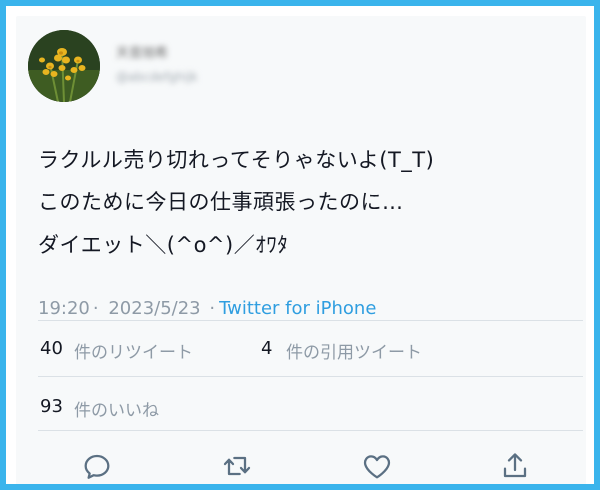 This screenshot has height=490, width=600. I want to click on avatar-flower-image, so click(64, 66).